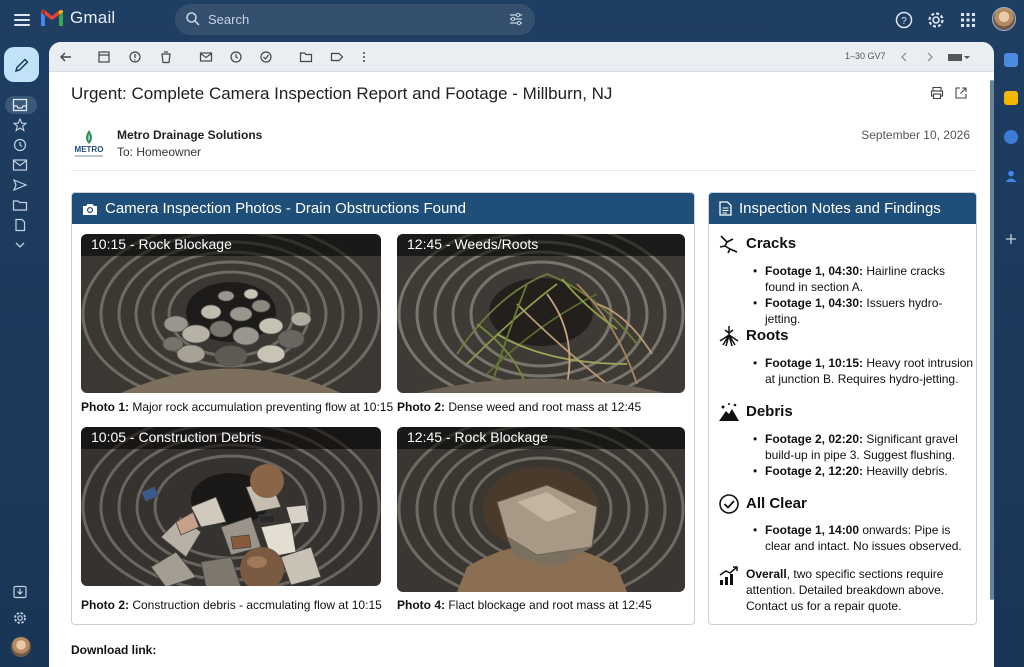 This screenshot has height=667, width=1024. What do you see at coordinates (959, 57) in the screenshot?
I see `input-tools-icon` at bounding box center [959, 57].